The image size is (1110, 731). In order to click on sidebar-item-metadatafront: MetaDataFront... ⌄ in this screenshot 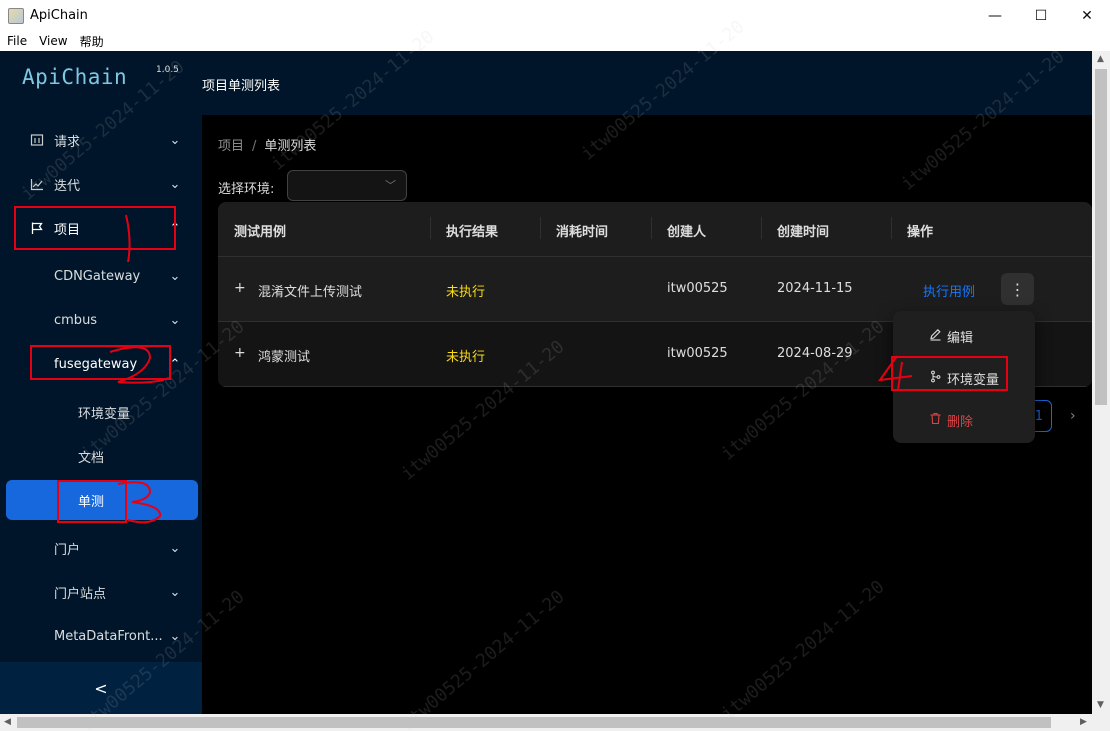, I will do `click(101, 636)`.